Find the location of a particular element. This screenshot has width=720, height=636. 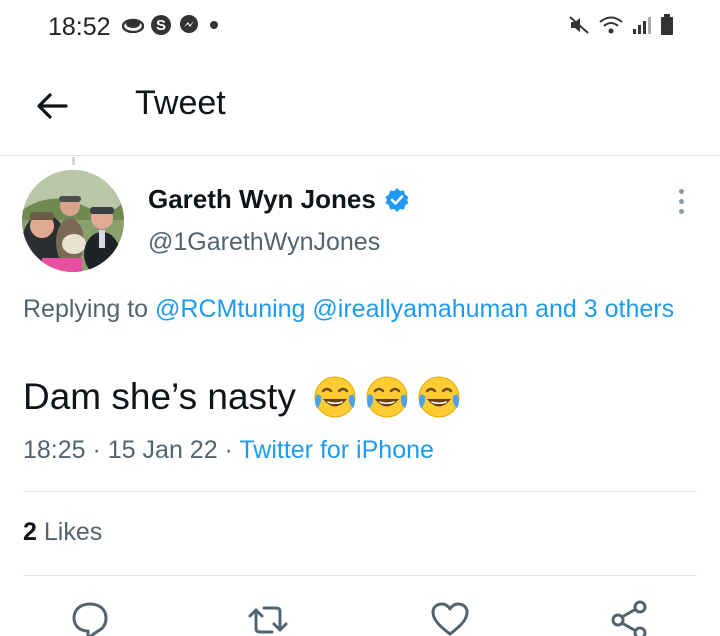

cloud-icon is located at coordinates (133, 25).